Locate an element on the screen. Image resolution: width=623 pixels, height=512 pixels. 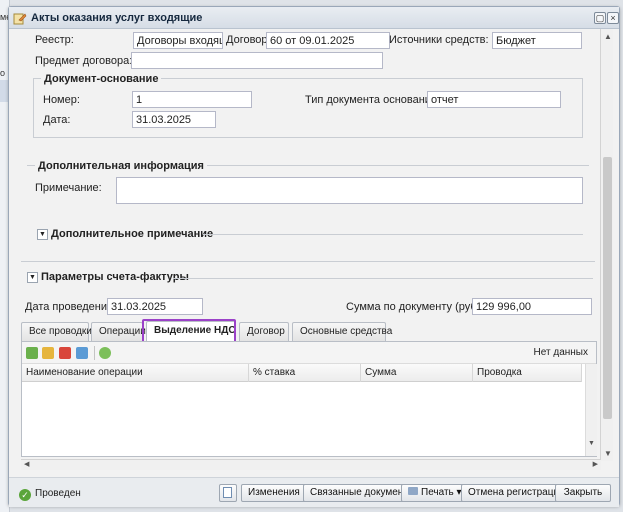
refresh-icon is located at coordinates (105, 353).